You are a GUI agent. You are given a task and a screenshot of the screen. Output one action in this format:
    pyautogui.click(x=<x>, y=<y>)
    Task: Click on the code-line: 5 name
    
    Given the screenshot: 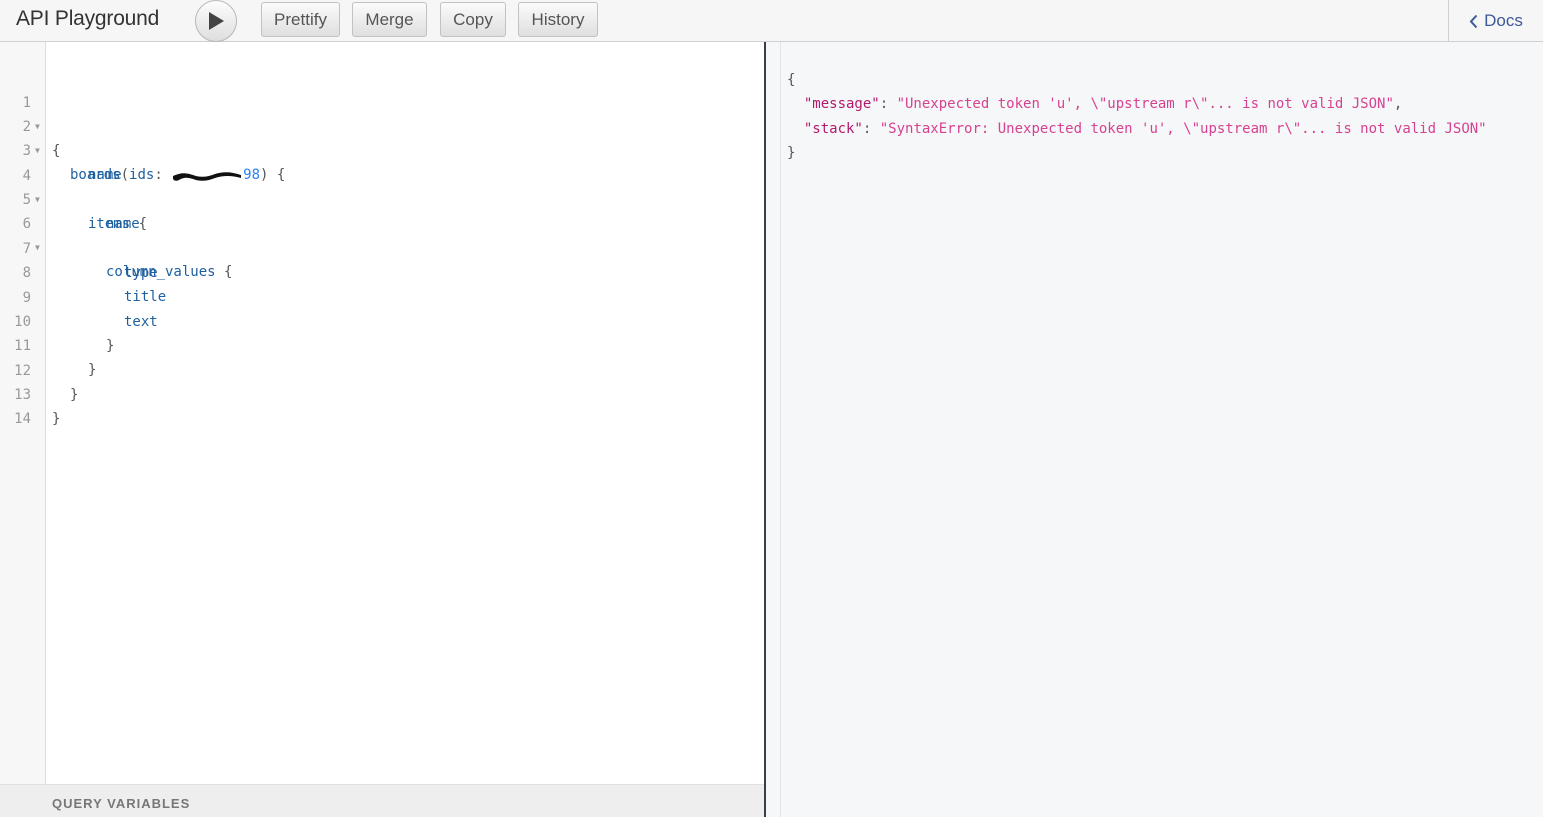 What is the action you would take?
    pyautogui.click(x=70, y=198)
    